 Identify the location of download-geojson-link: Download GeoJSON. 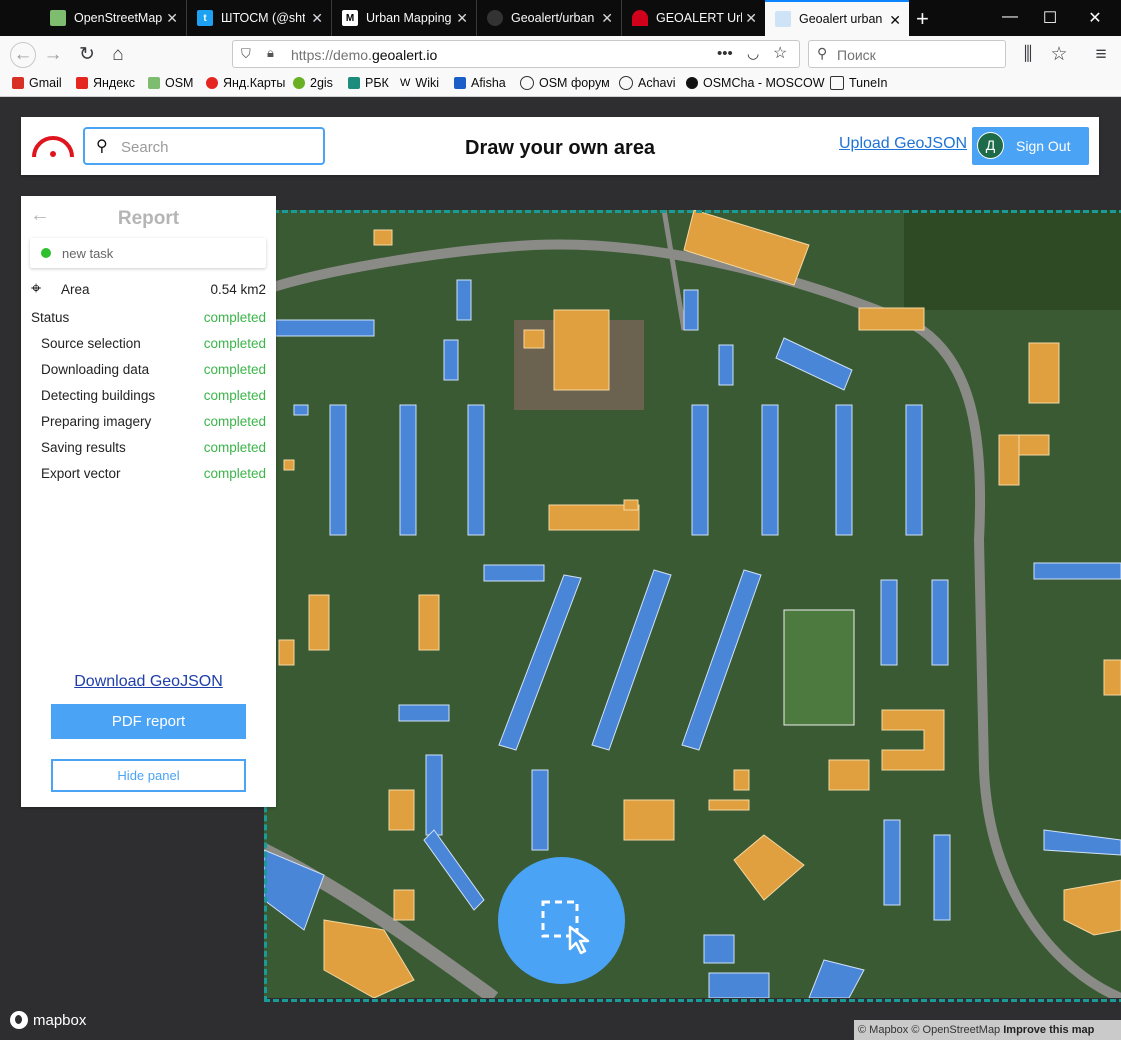
(148, 682).